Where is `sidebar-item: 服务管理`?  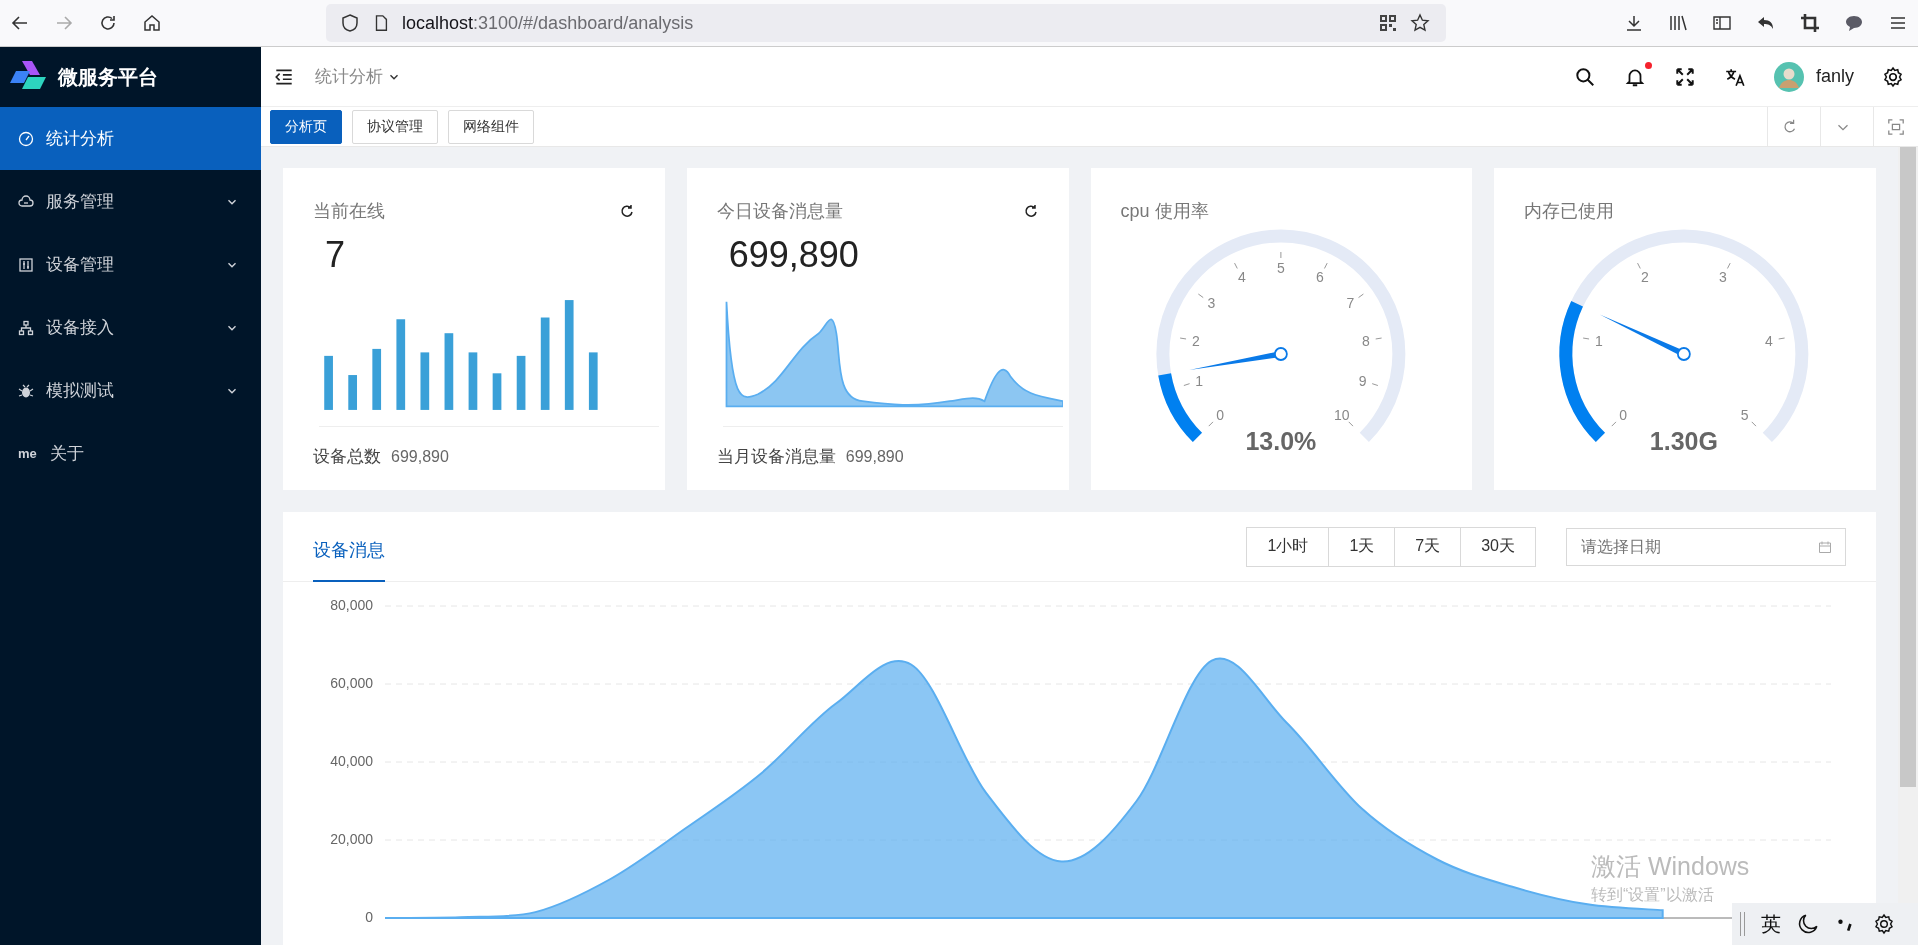 sidebar-item: 服务管理 is located at coordinates (130, 201).